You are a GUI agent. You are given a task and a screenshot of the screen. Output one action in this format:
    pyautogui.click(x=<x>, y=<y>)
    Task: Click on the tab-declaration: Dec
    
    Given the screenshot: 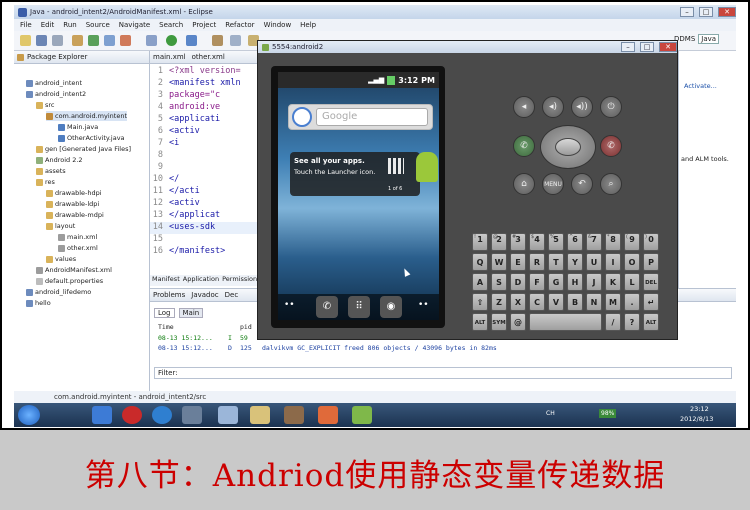 What is the action you would take?
    pyautogui.click(x=232, y=295)
    